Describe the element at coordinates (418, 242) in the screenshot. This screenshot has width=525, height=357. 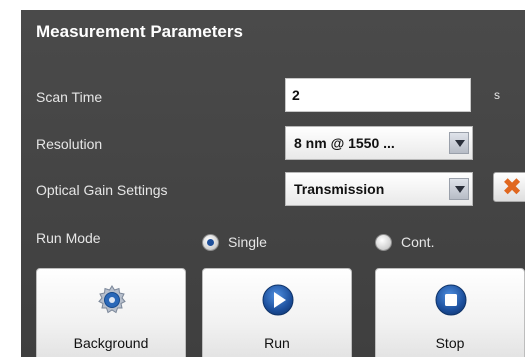
I see `radio-cont-label: Cont.` at that location.